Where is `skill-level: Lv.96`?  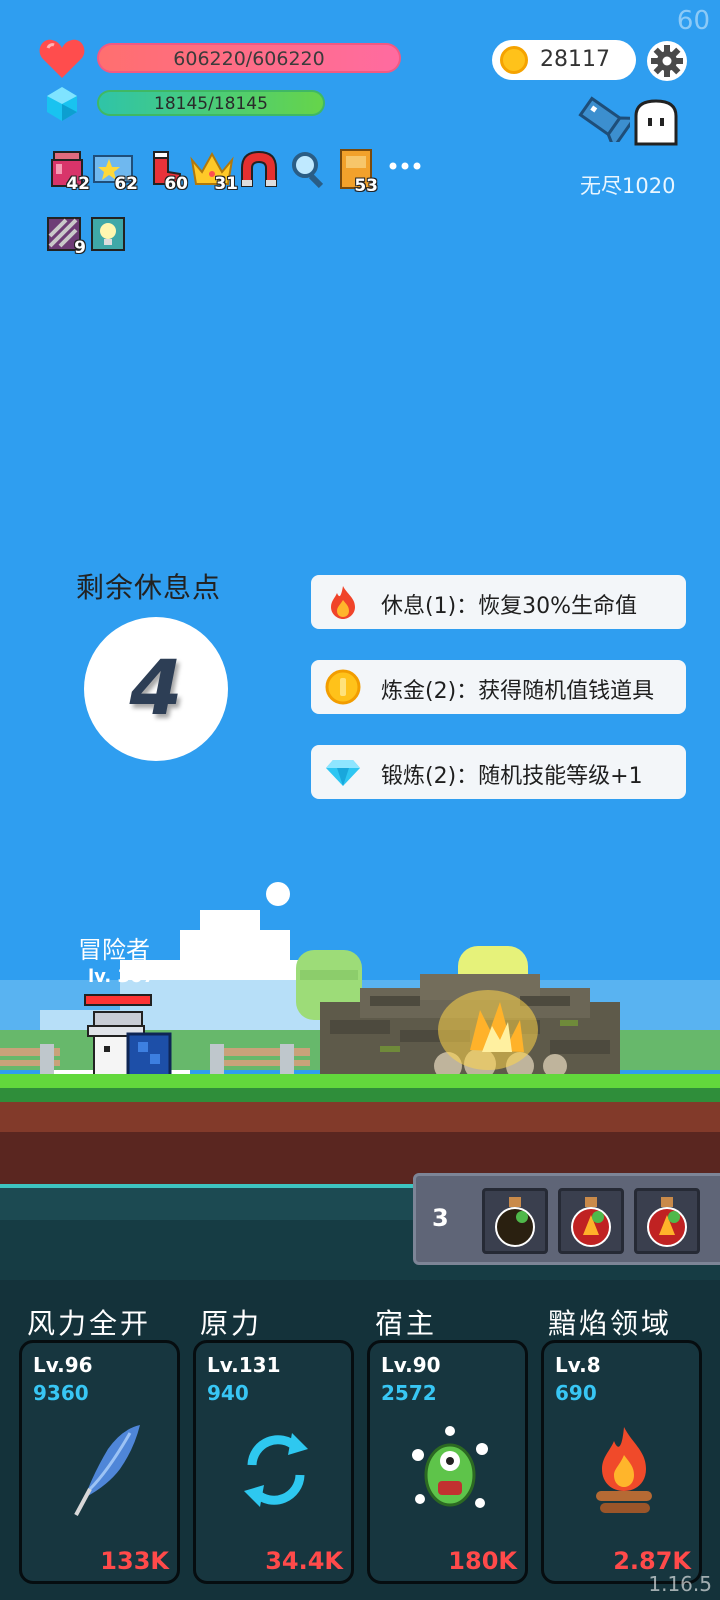 skill-level: Lv.96 is located at coordinates (63, 1365).